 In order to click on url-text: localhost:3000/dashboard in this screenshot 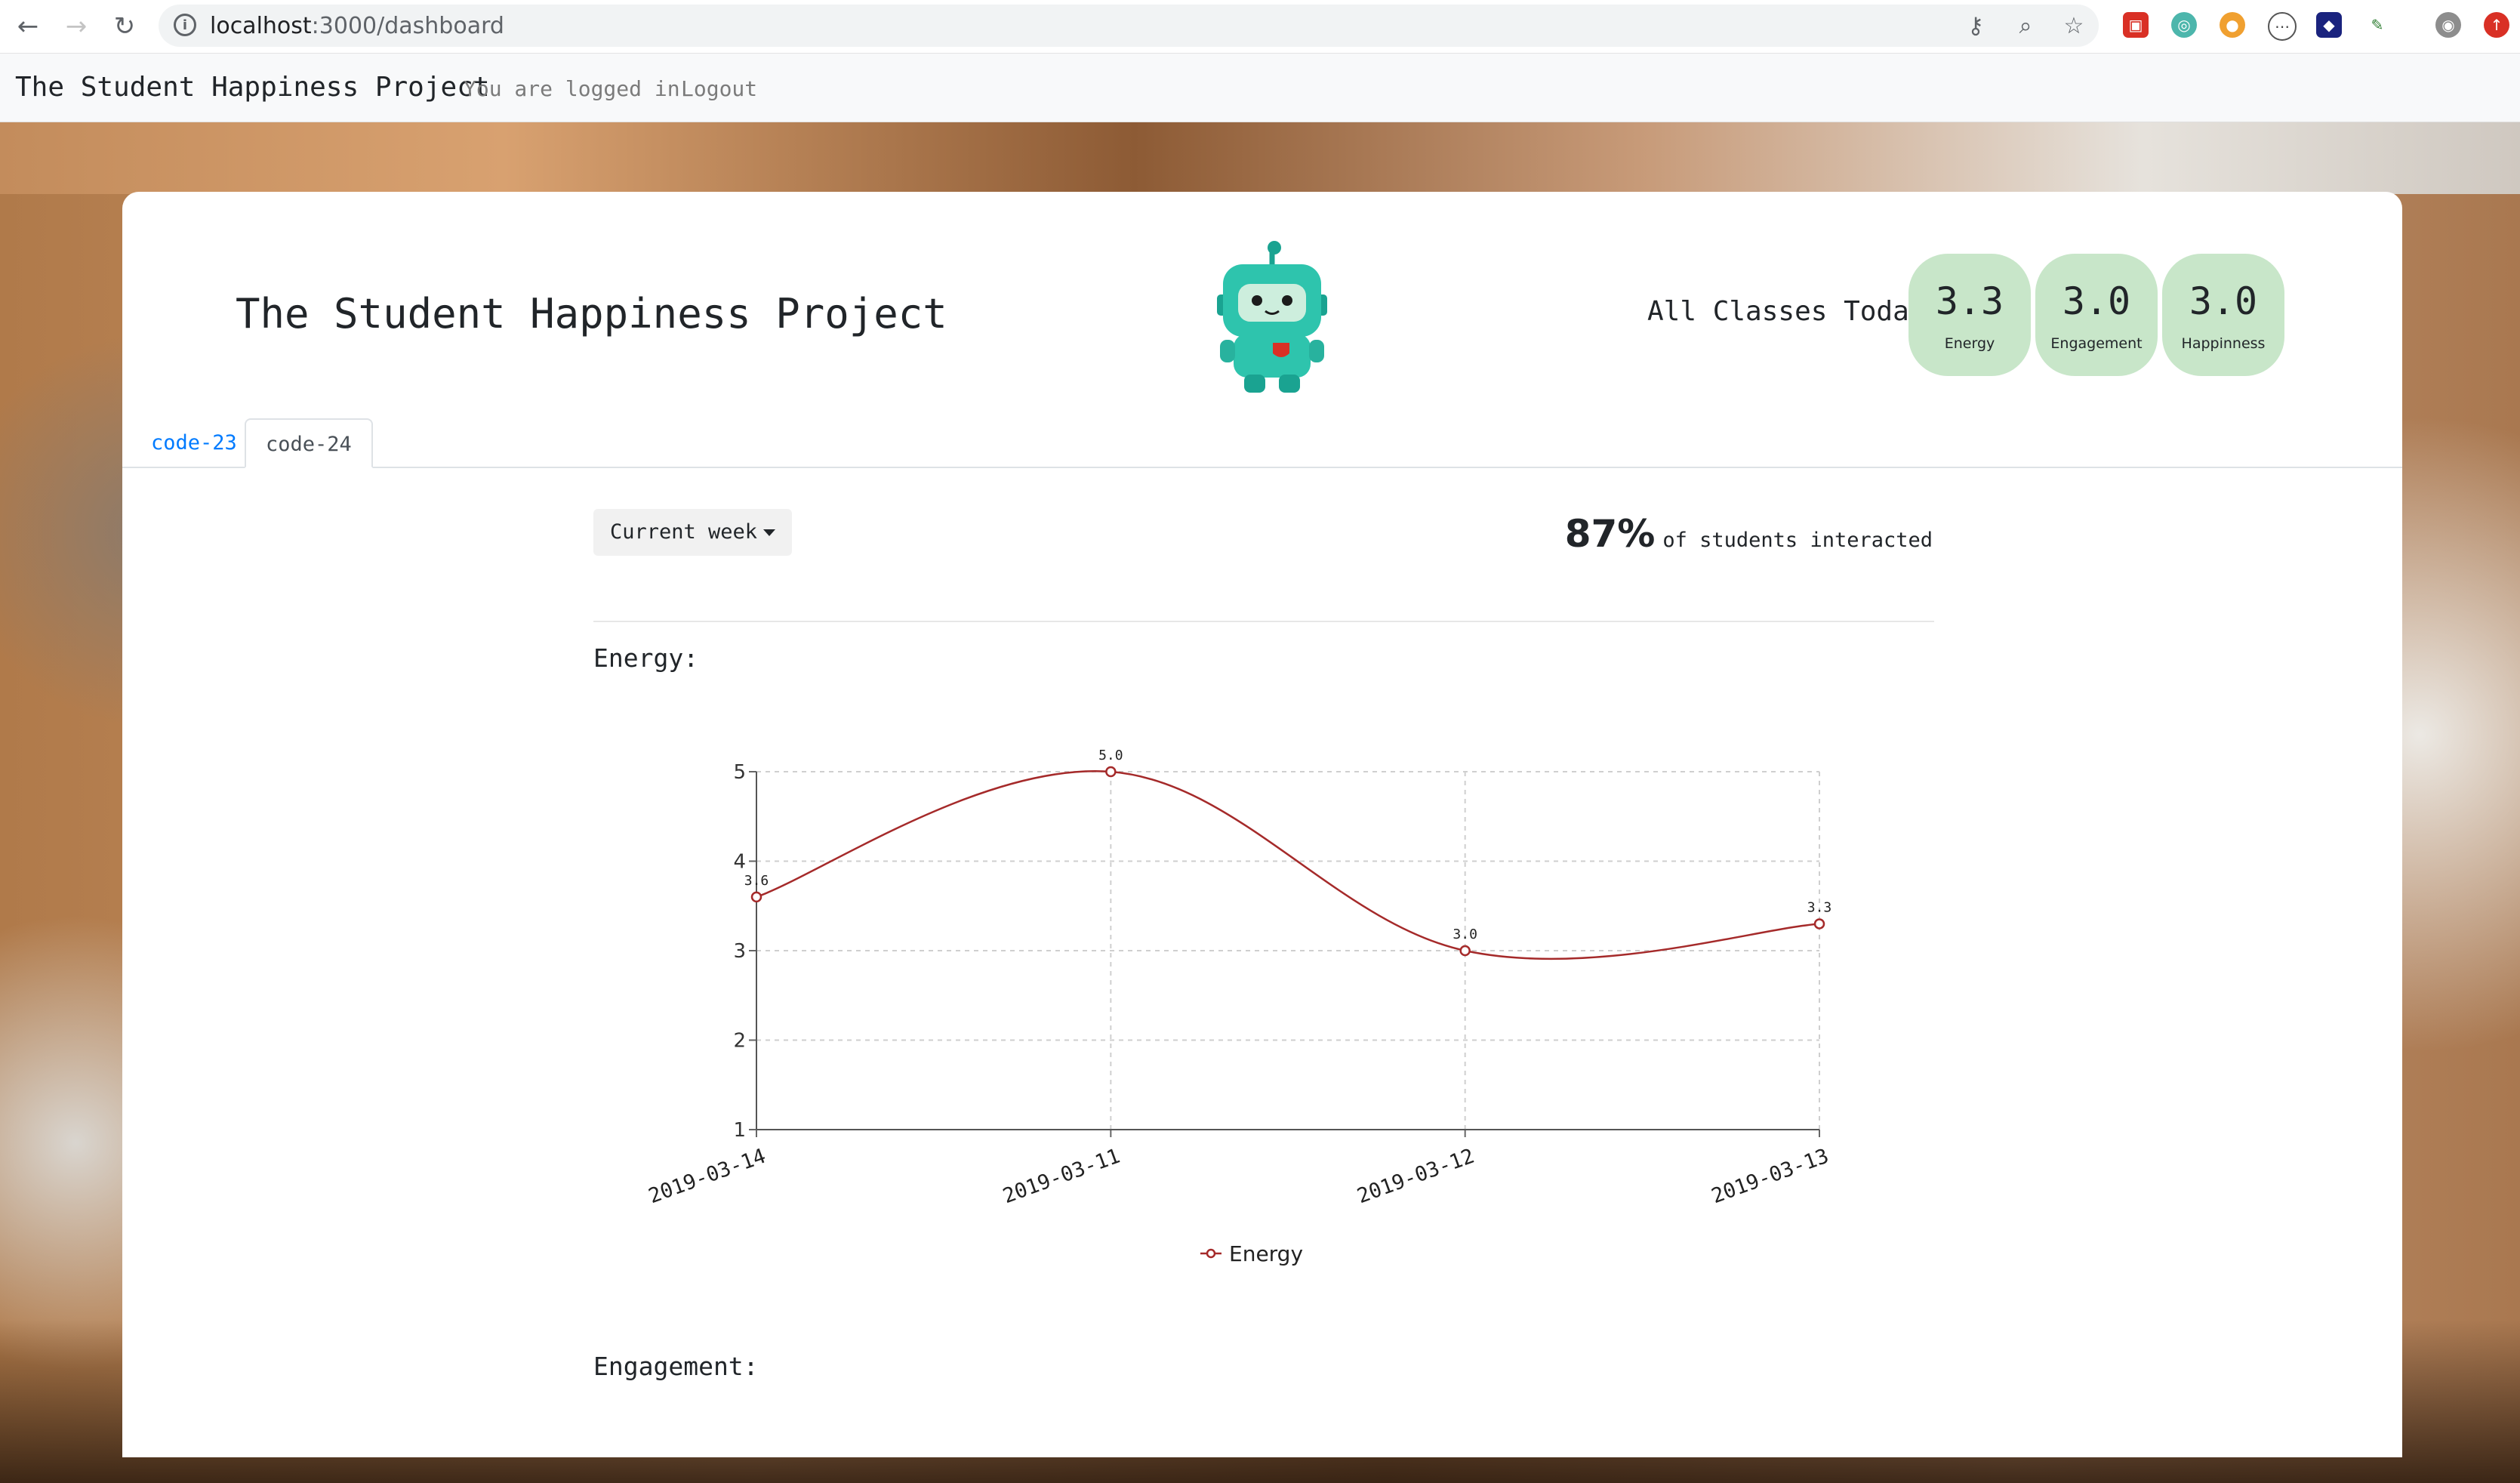, I will do `click(357, 26)`.